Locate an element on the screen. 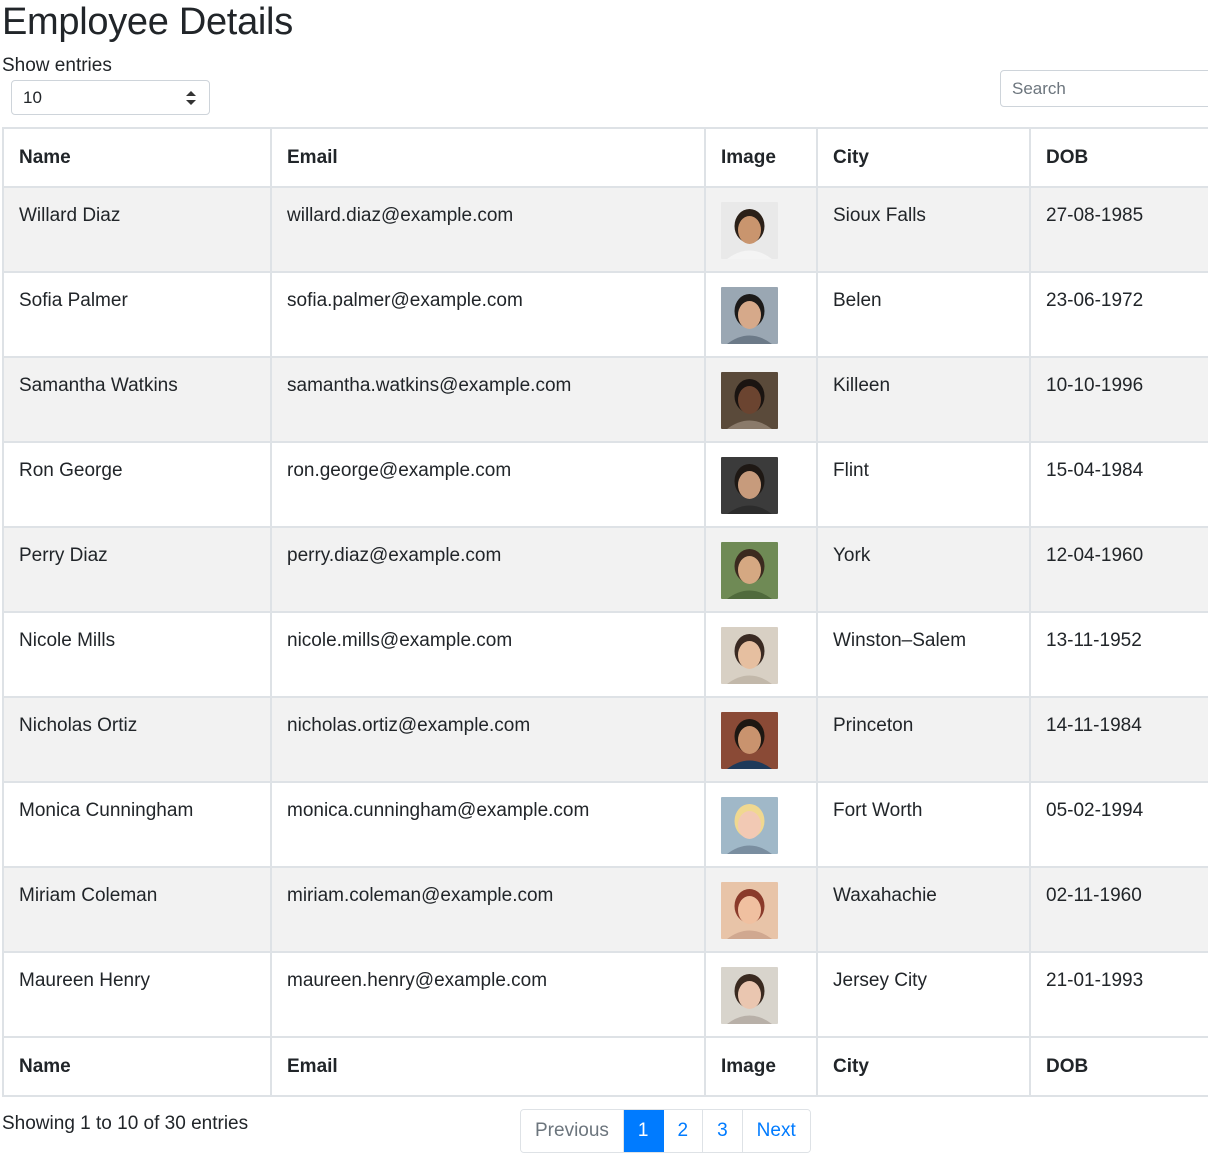  cell-dob: 27-08-1985 is located at coordinates (1118, 229).